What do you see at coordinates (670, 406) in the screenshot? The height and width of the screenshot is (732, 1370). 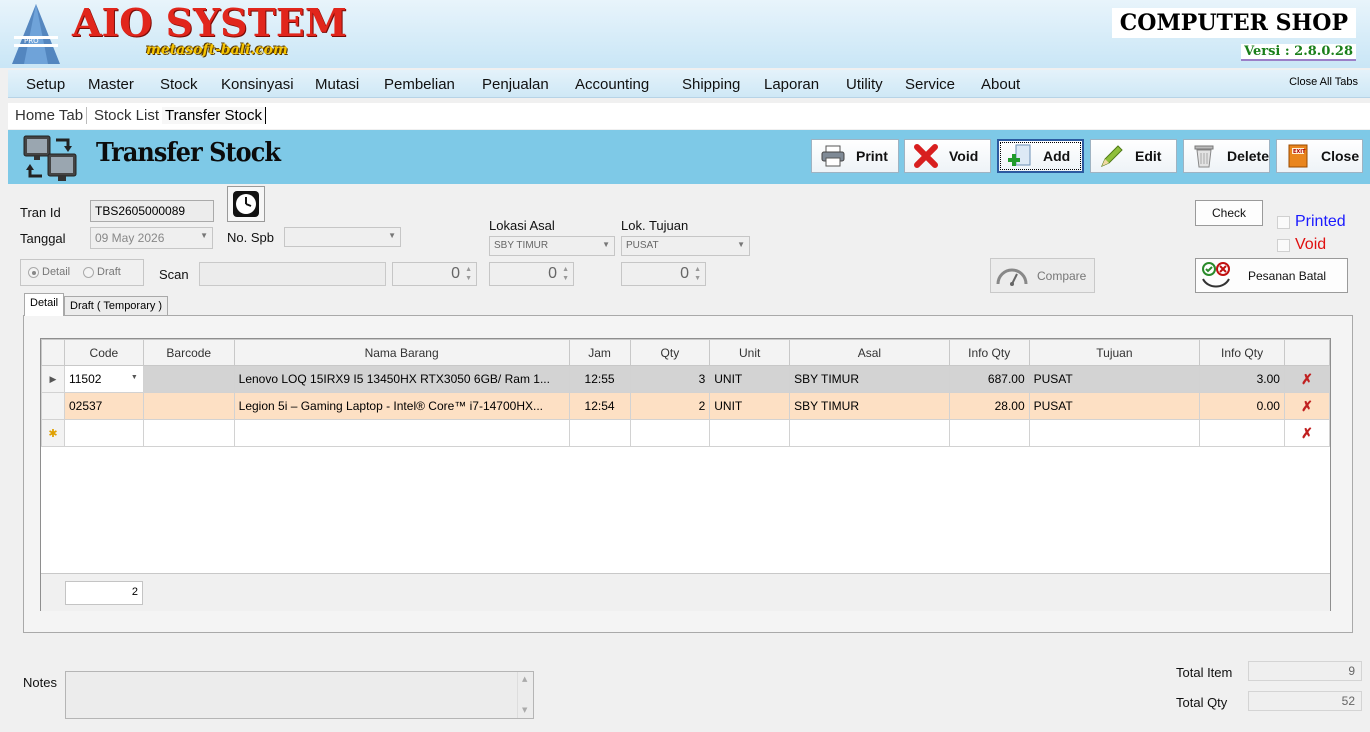 I see `qty-cell: 2` at bounding box center [670, 406].